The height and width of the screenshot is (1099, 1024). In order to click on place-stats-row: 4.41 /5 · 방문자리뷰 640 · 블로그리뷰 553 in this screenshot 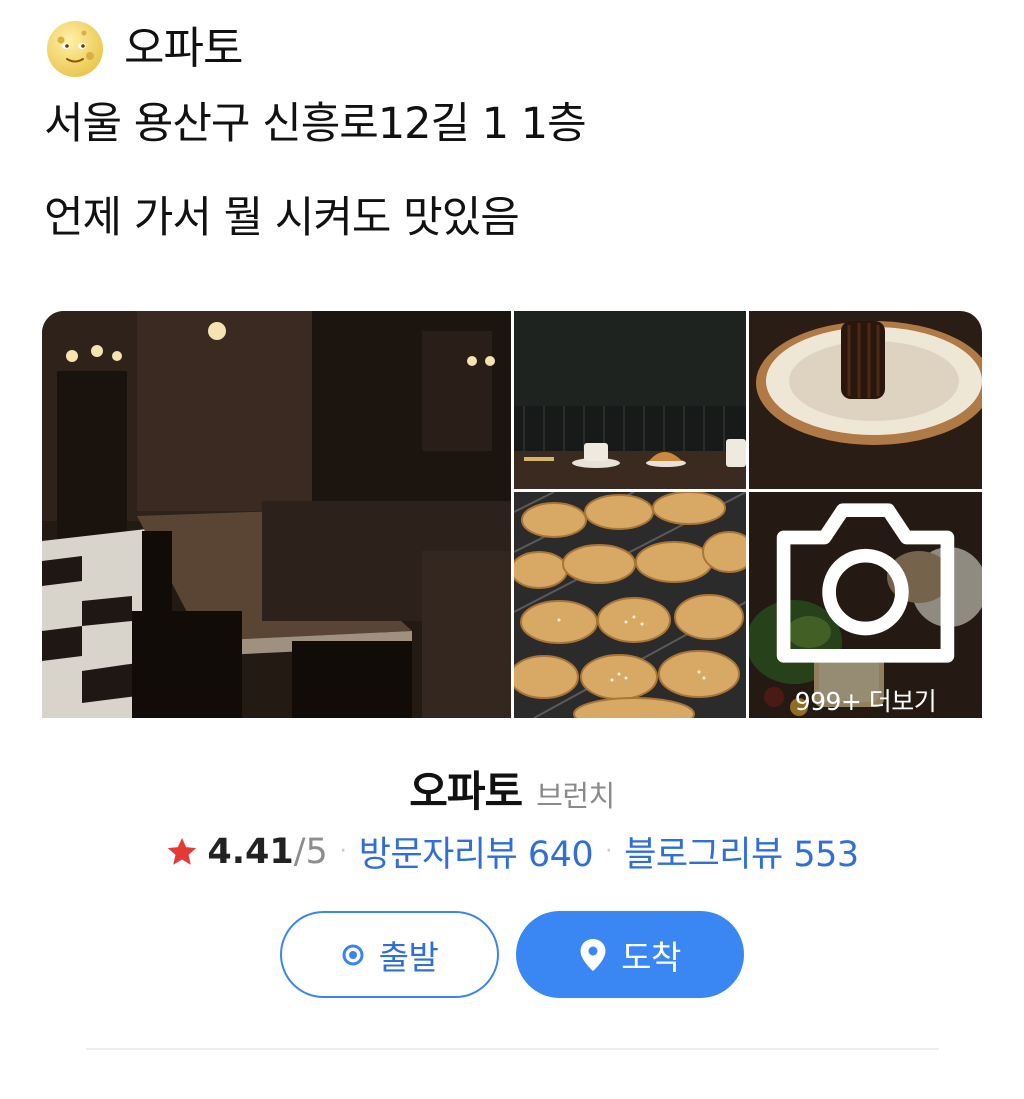, I will do `click(512, 851)`.